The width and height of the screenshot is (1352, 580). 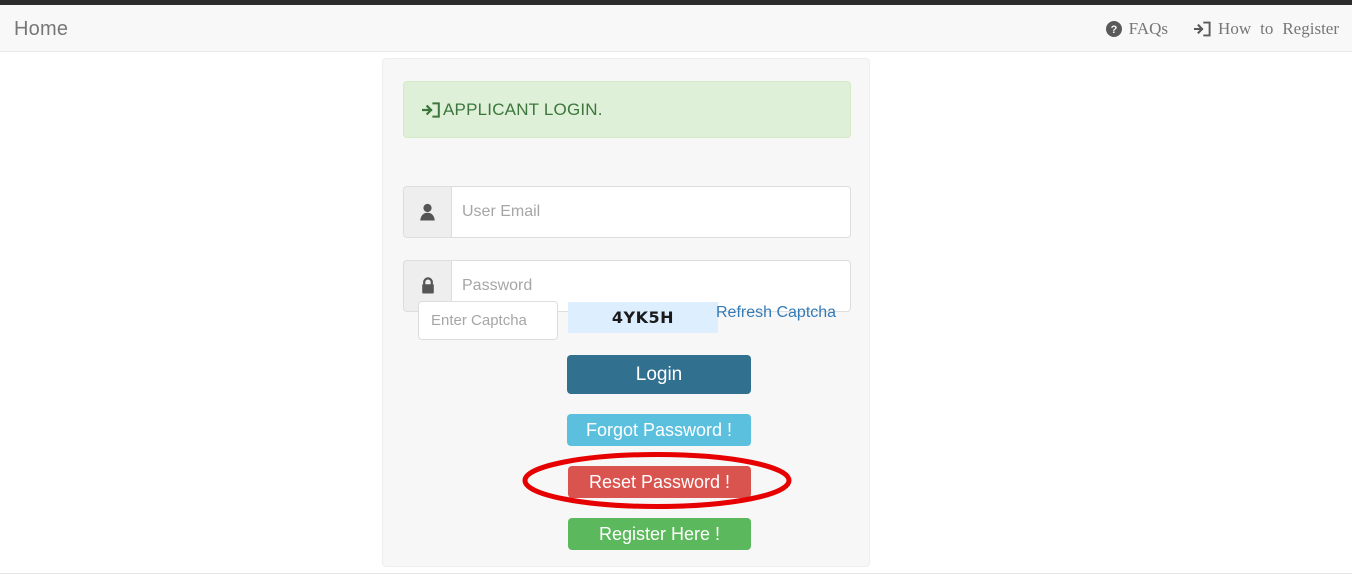 I want to click on reset-password-button: Reset Password !, so click(x=659, y=482).